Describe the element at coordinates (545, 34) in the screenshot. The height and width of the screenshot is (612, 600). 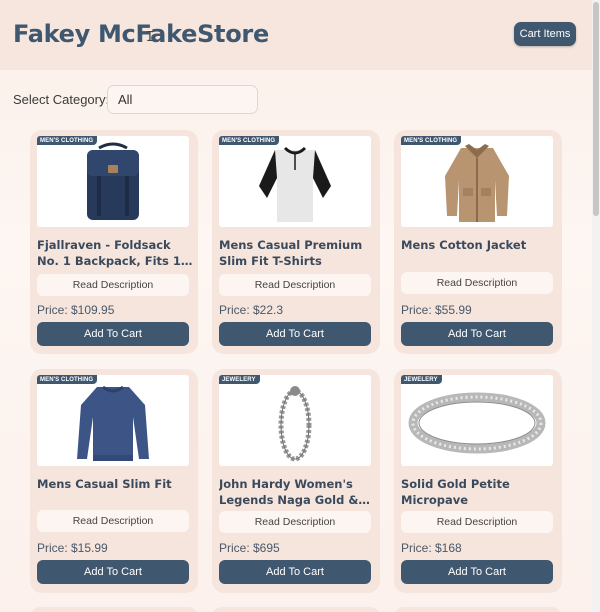
I see `cart-items-button: Cart Items` at that location.